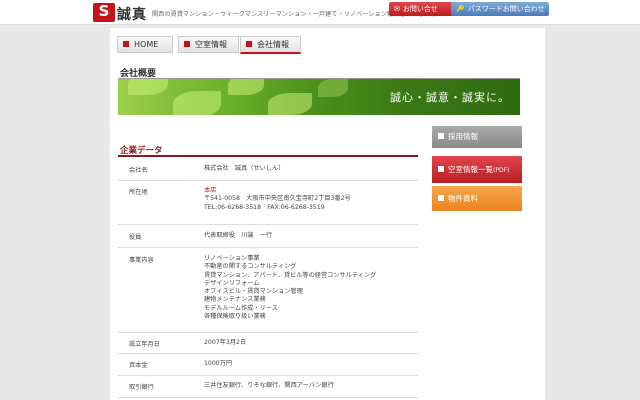  I want to click on mail-icon: ✉, so click(397, 9).